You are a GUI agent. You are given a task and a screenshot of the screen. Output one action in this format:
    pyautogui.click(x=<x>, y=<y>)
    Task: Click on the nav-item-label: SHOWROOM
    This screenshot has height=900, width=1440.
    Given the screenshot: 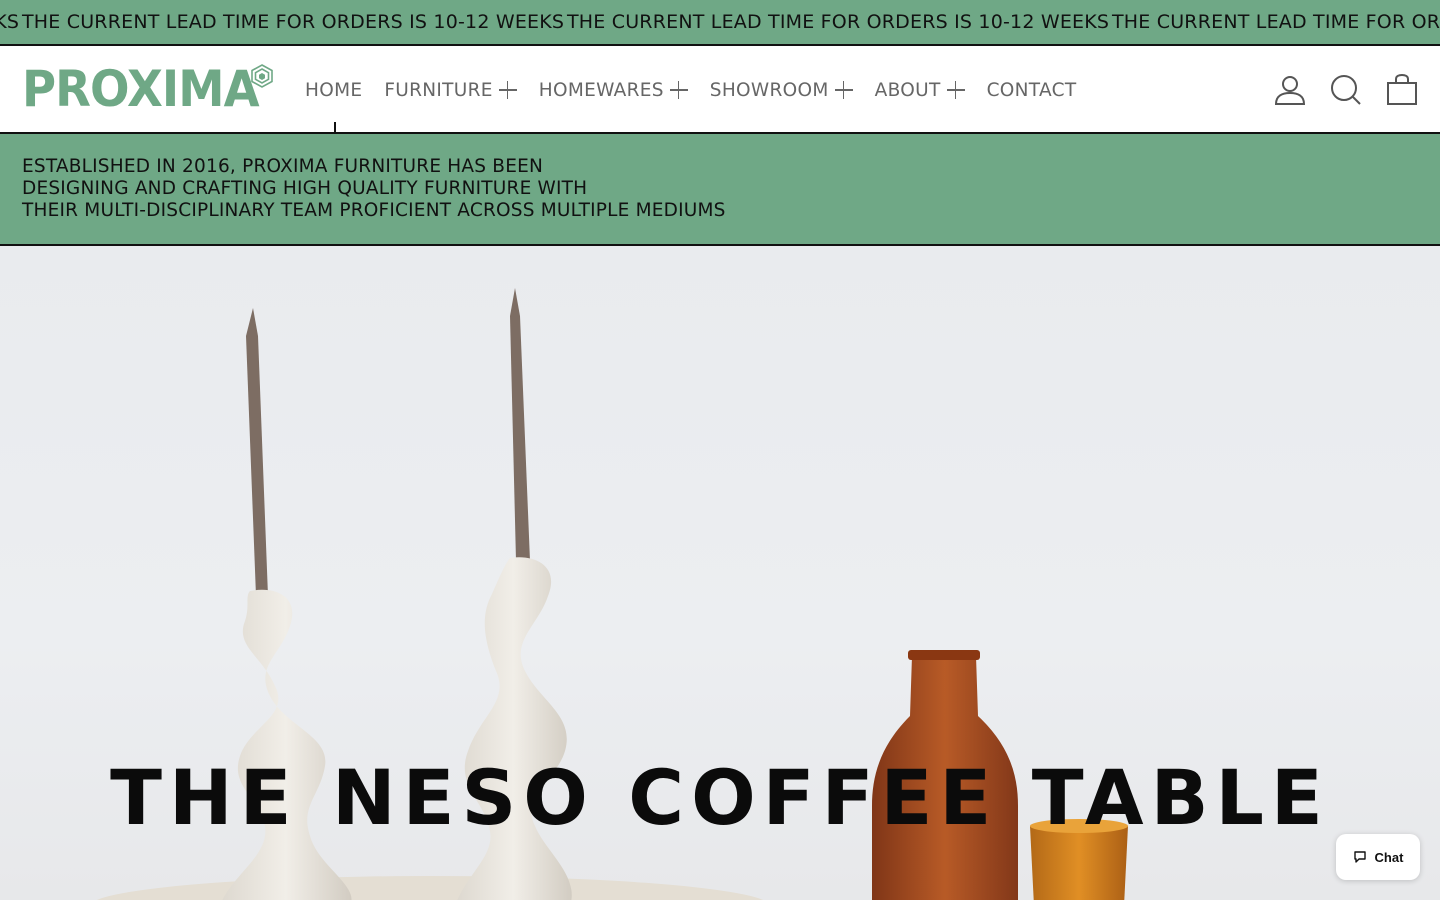 What is the action you would take?
    pyautogui.click(x=769, y=90)
    